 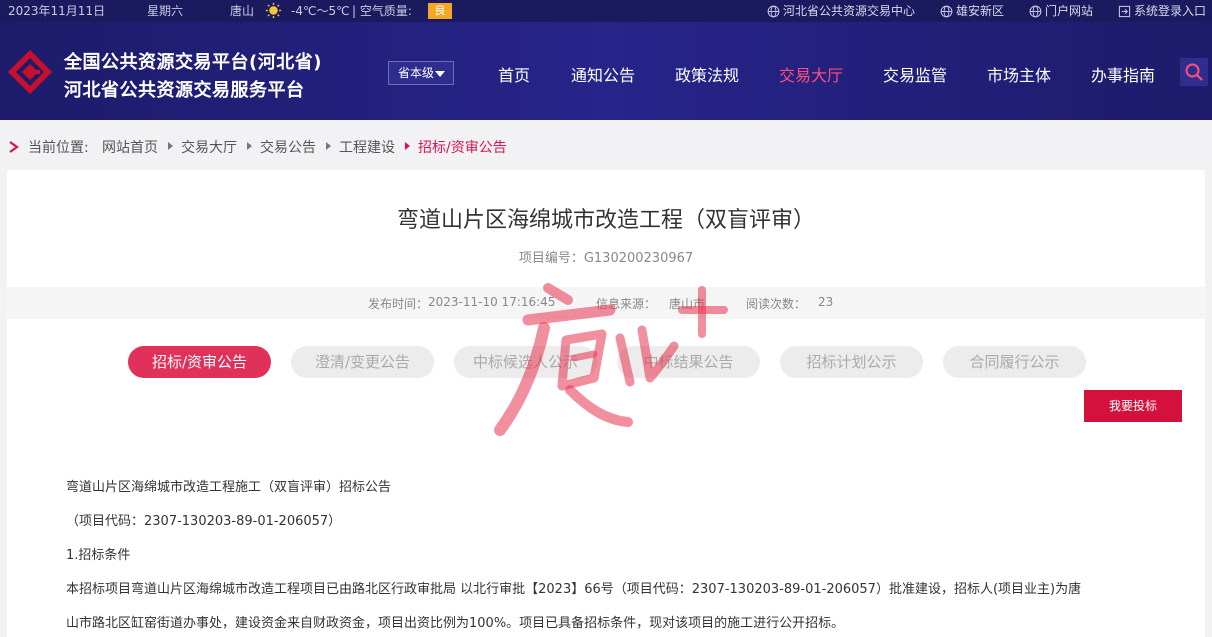 What do you see at coordinates (851, 362) in the screenshot?
I see `tab-tender-plan: 招标计划公示` at bounding box center [851, 362].